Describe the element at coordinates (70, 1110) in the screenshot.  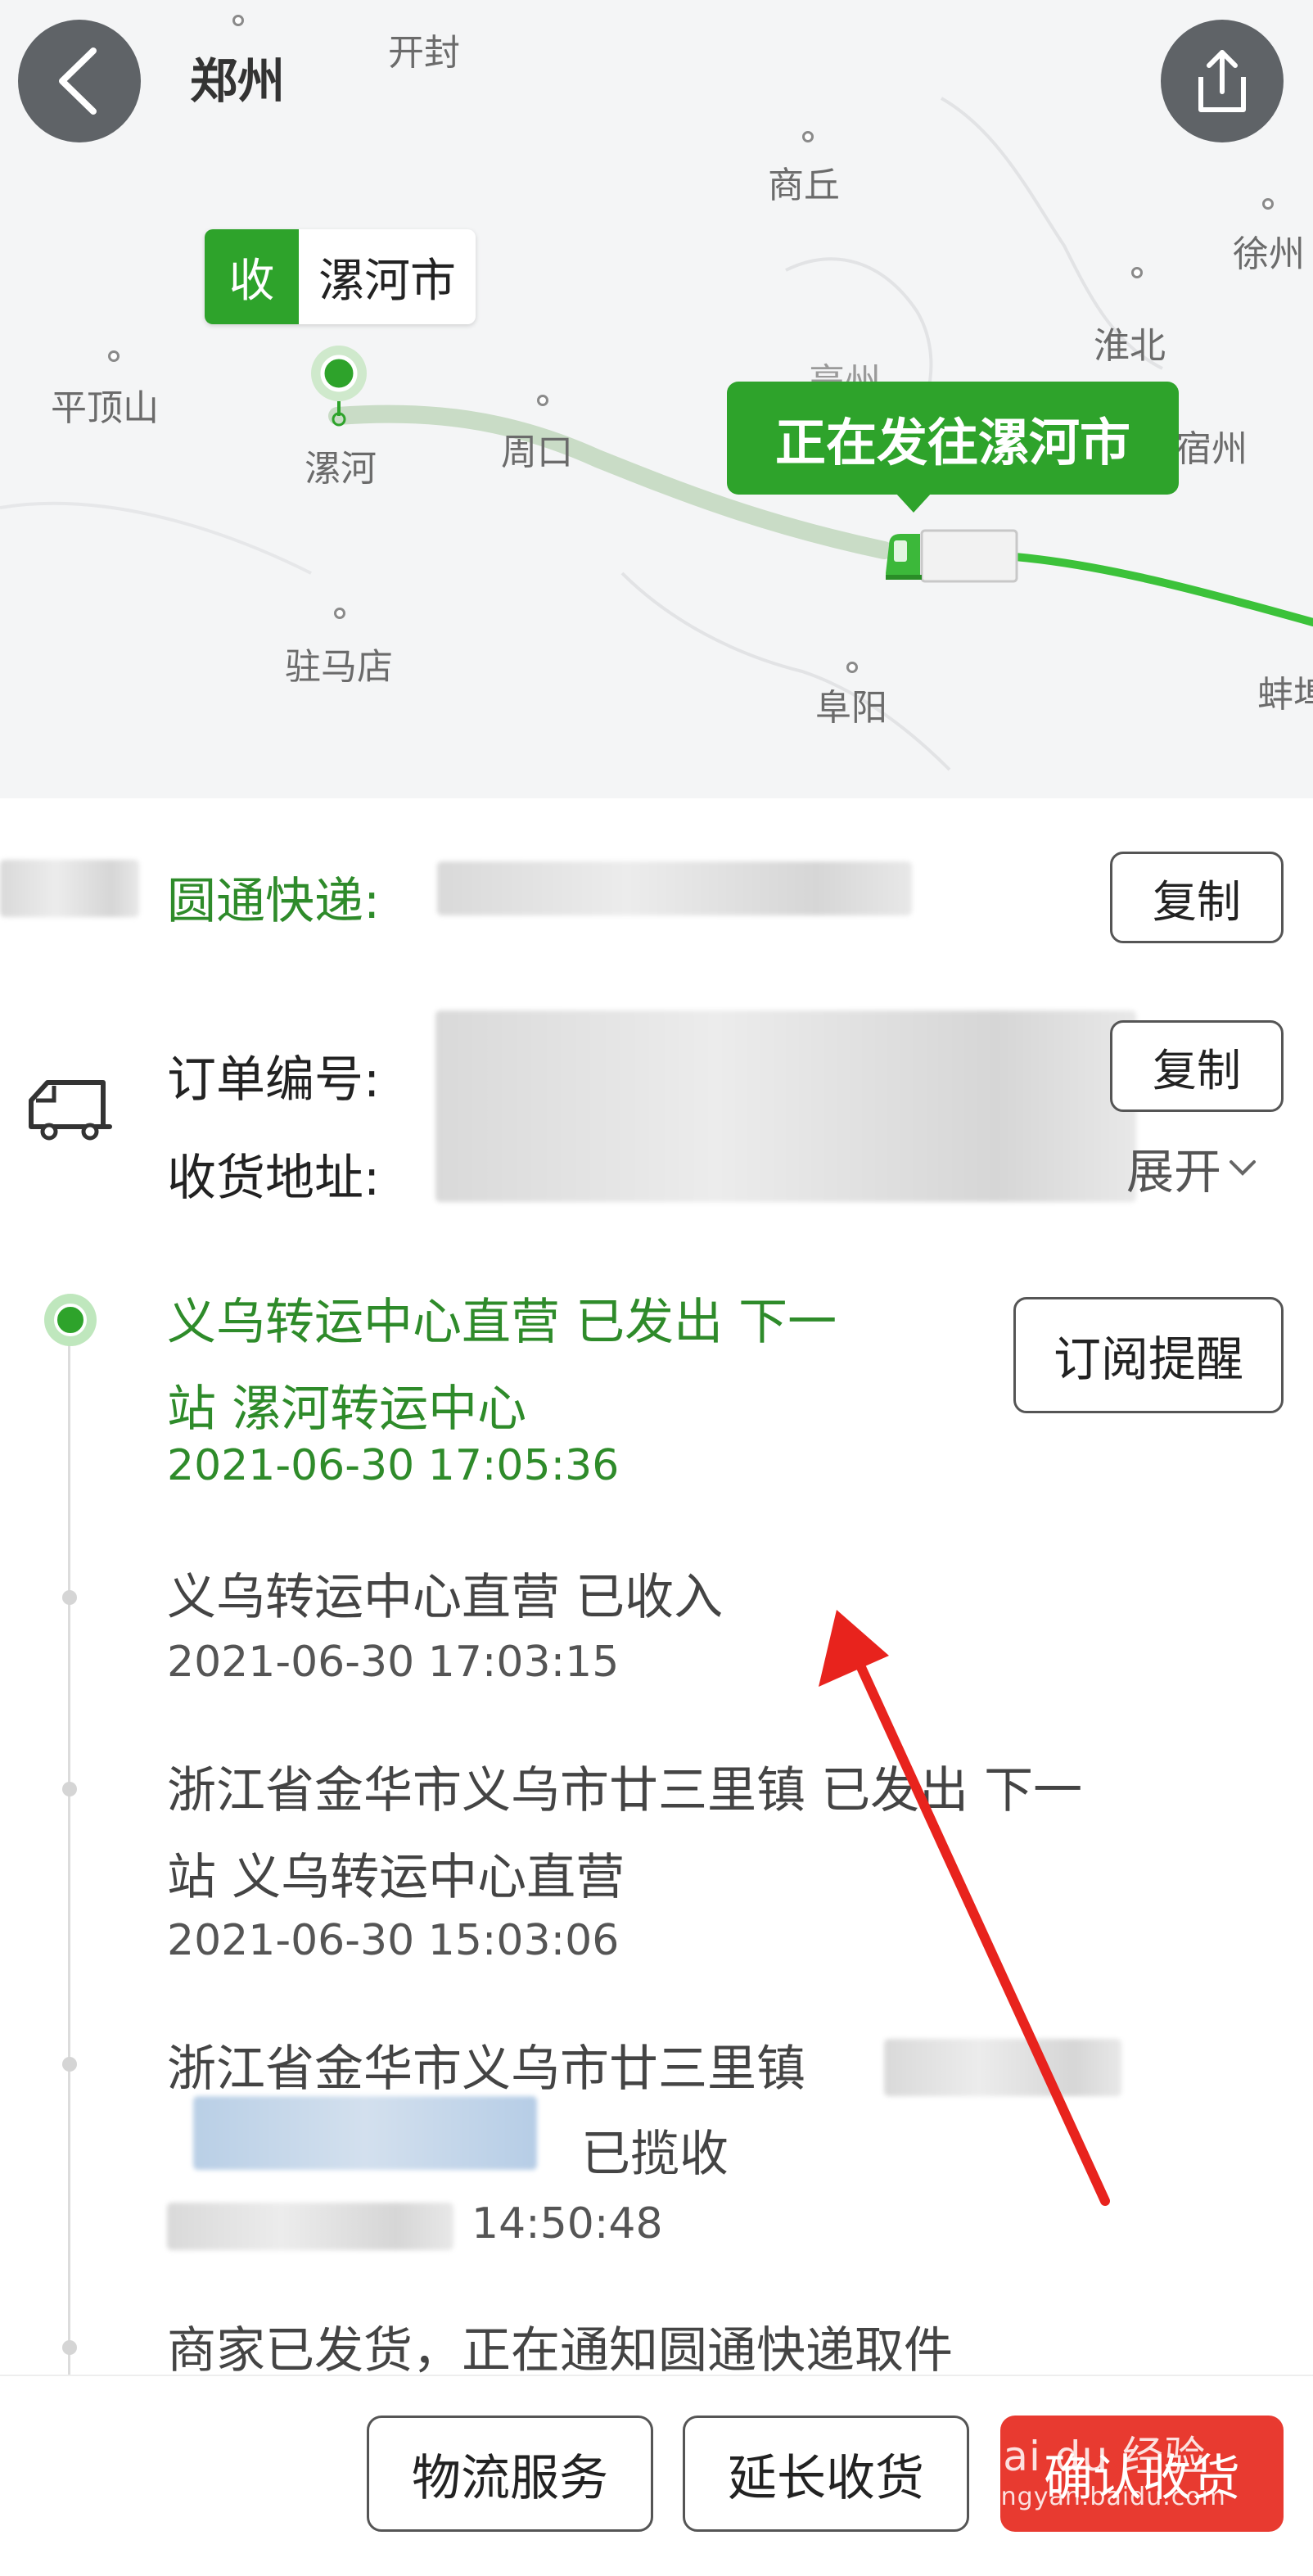
I see `truck-icon` at that location.